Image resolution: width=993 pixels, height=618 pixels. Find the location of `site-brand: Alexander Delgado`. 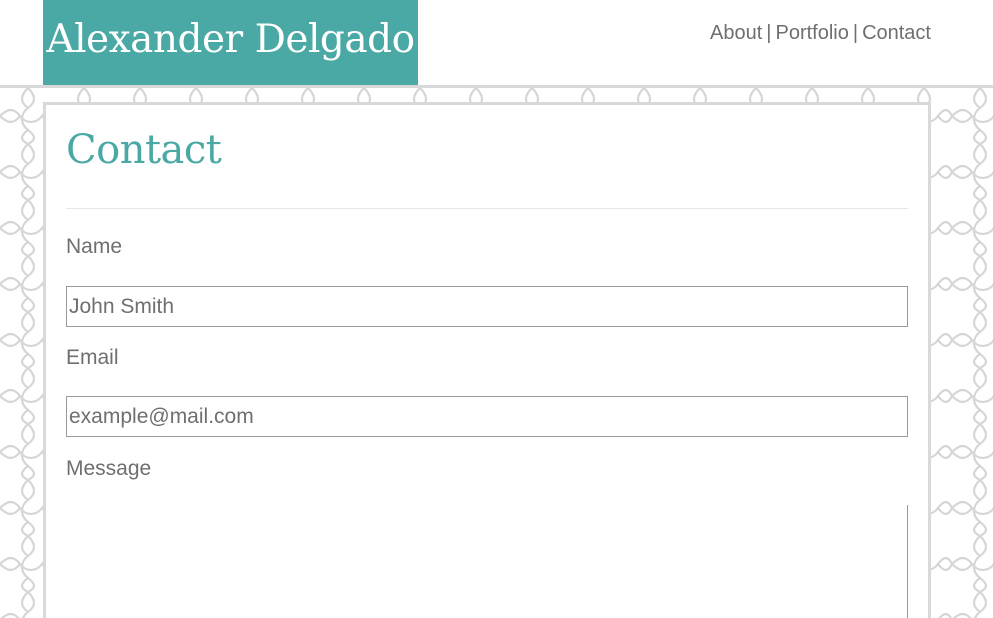

site-brand: Alexander Delgado is located at coordinates (230, 42).